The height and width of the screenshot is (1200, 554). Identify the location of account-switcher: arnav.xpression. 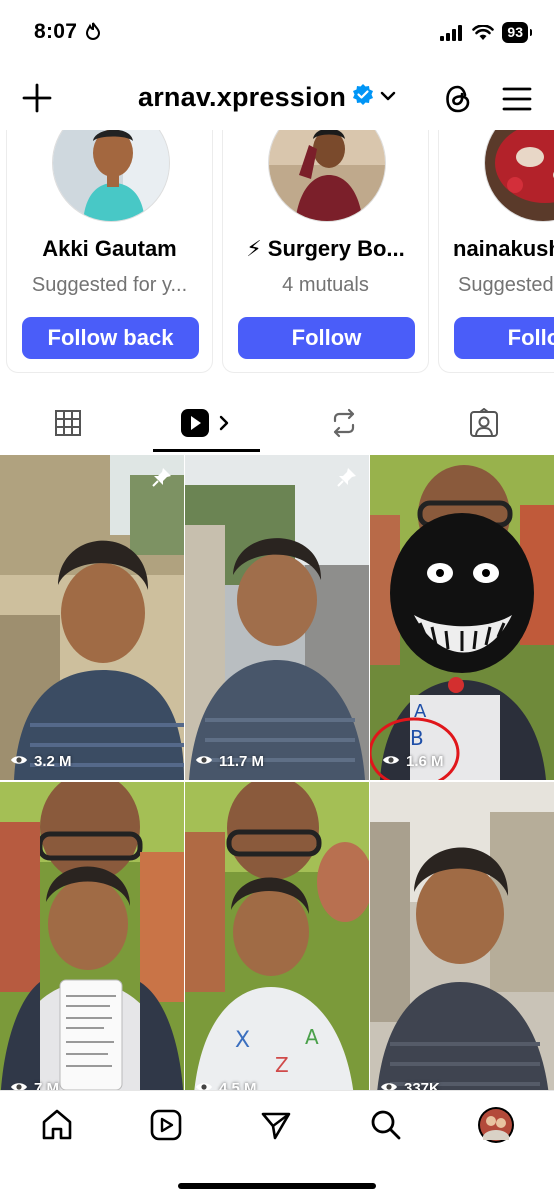
(267, 97).